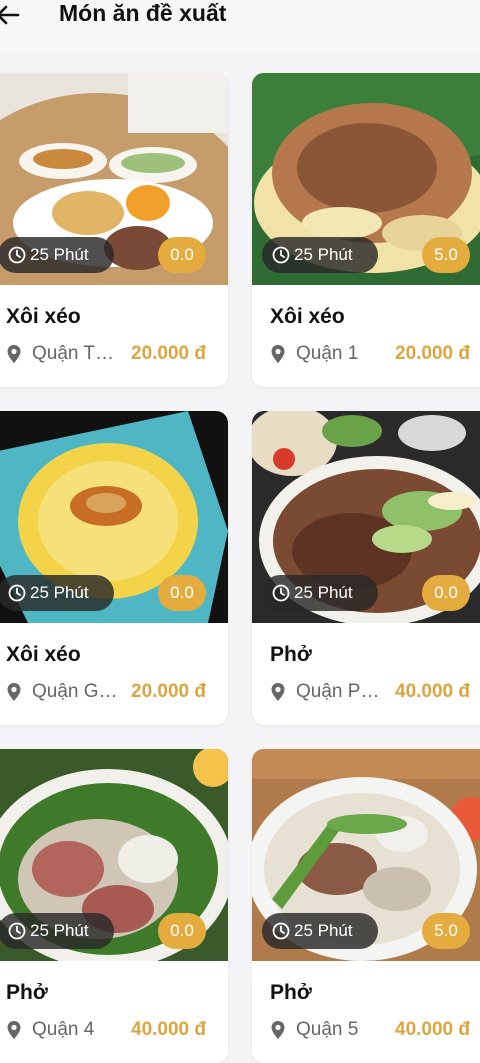 This screenshot has height=1063, width=480. Describe the element at coordinates (10, 15) in the screenshot. I see `back-arrow-icon` at that location.